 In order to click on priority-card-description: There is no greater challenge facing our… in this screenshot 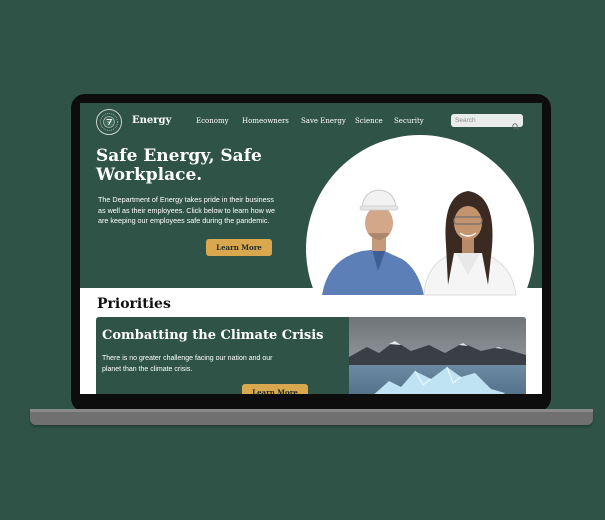, I will do `click(187, 364)`.